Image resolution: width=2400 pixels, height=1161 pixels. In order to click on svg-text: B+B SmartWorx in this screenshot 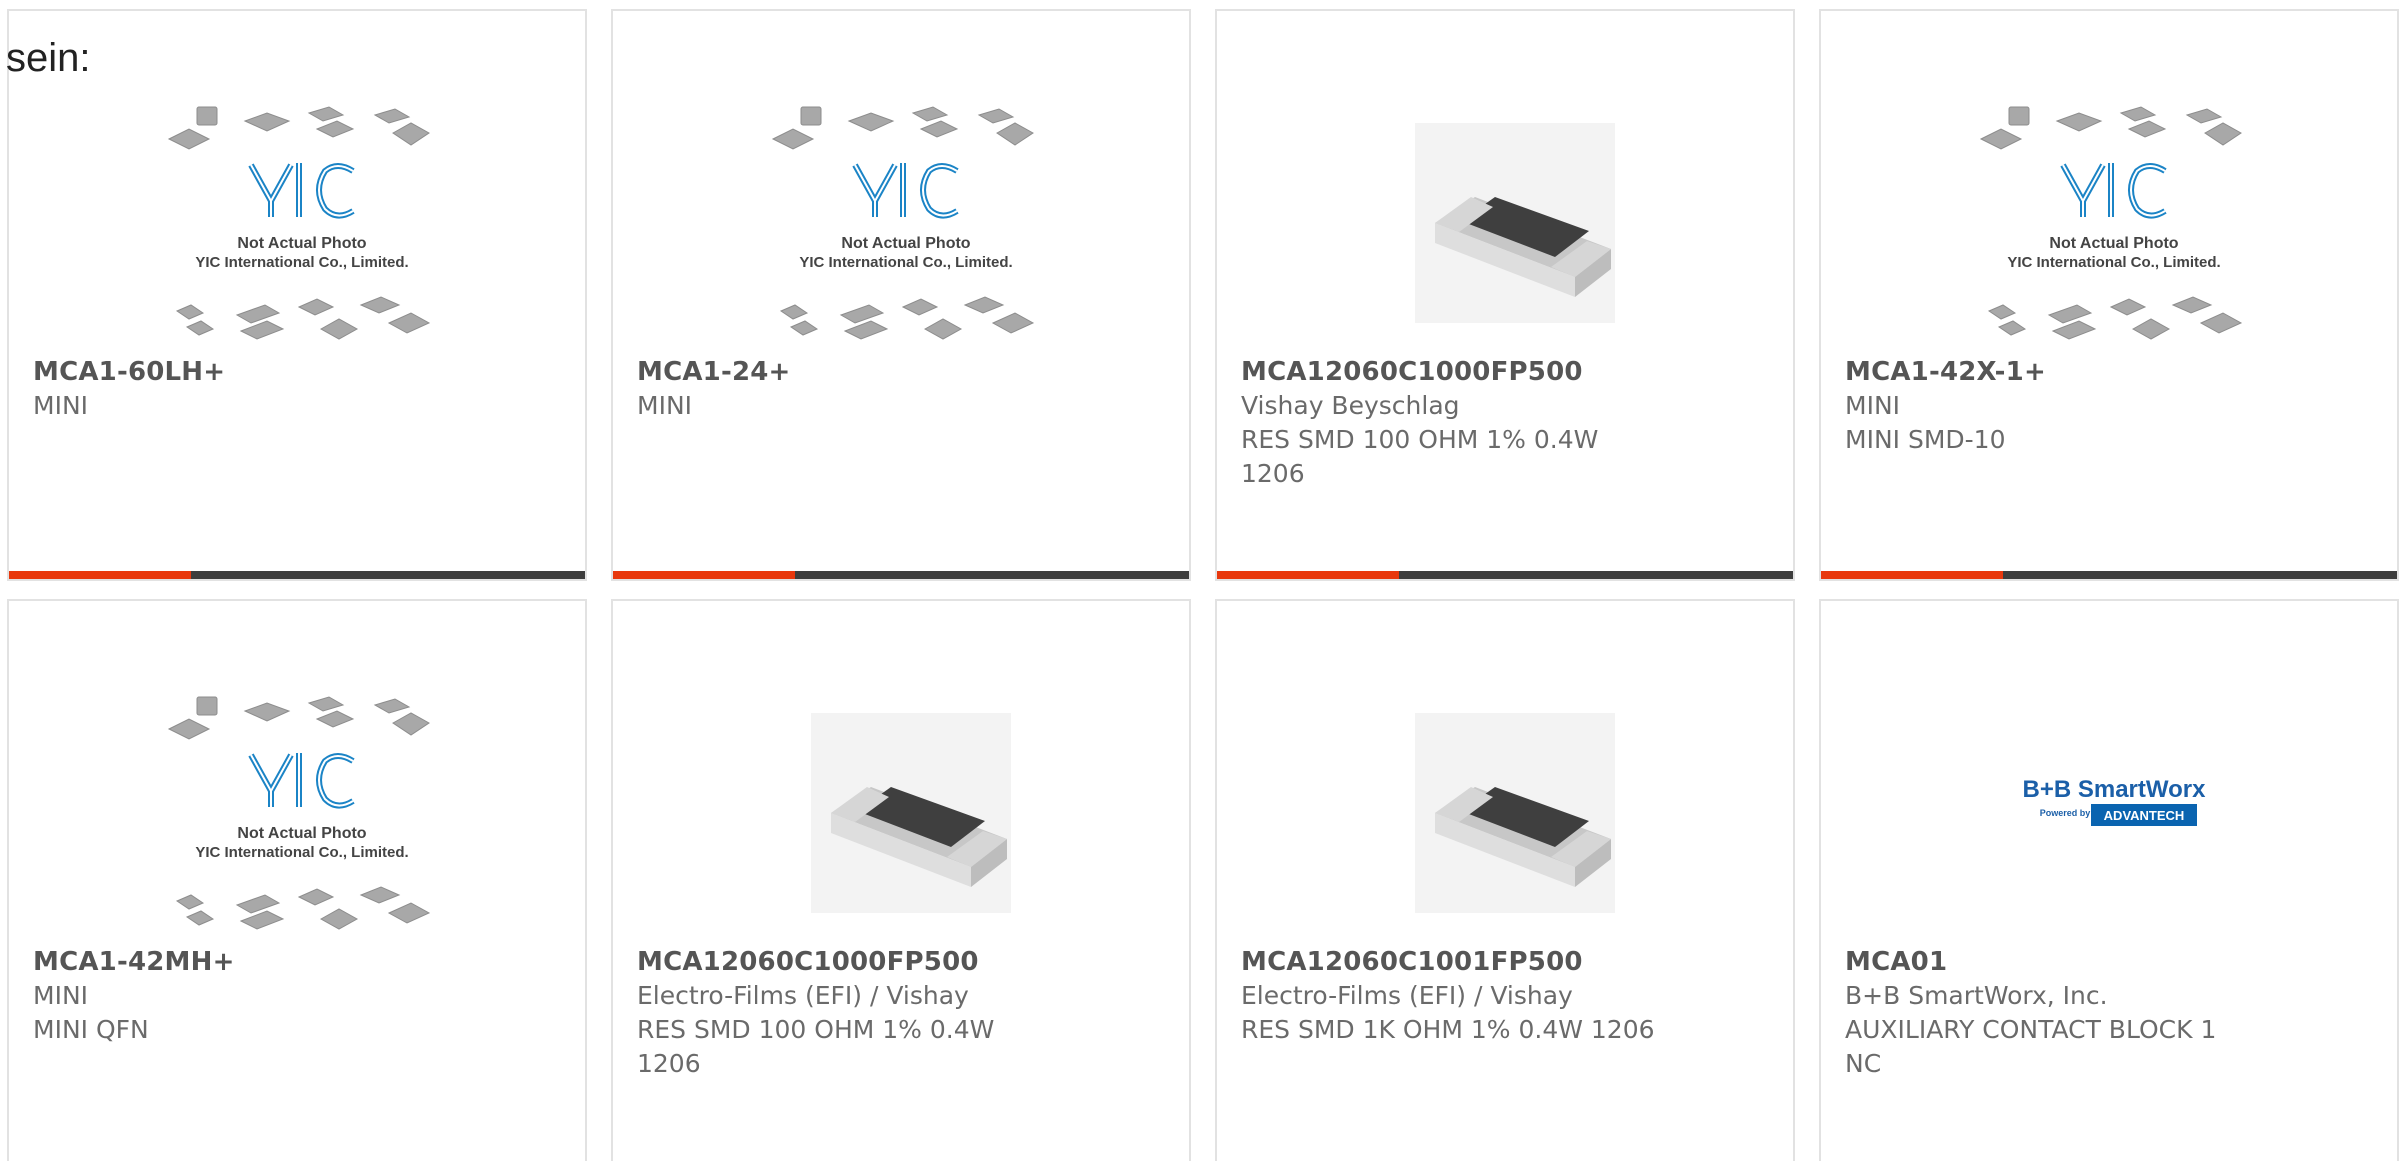, I will do `click(2115, 789)`.